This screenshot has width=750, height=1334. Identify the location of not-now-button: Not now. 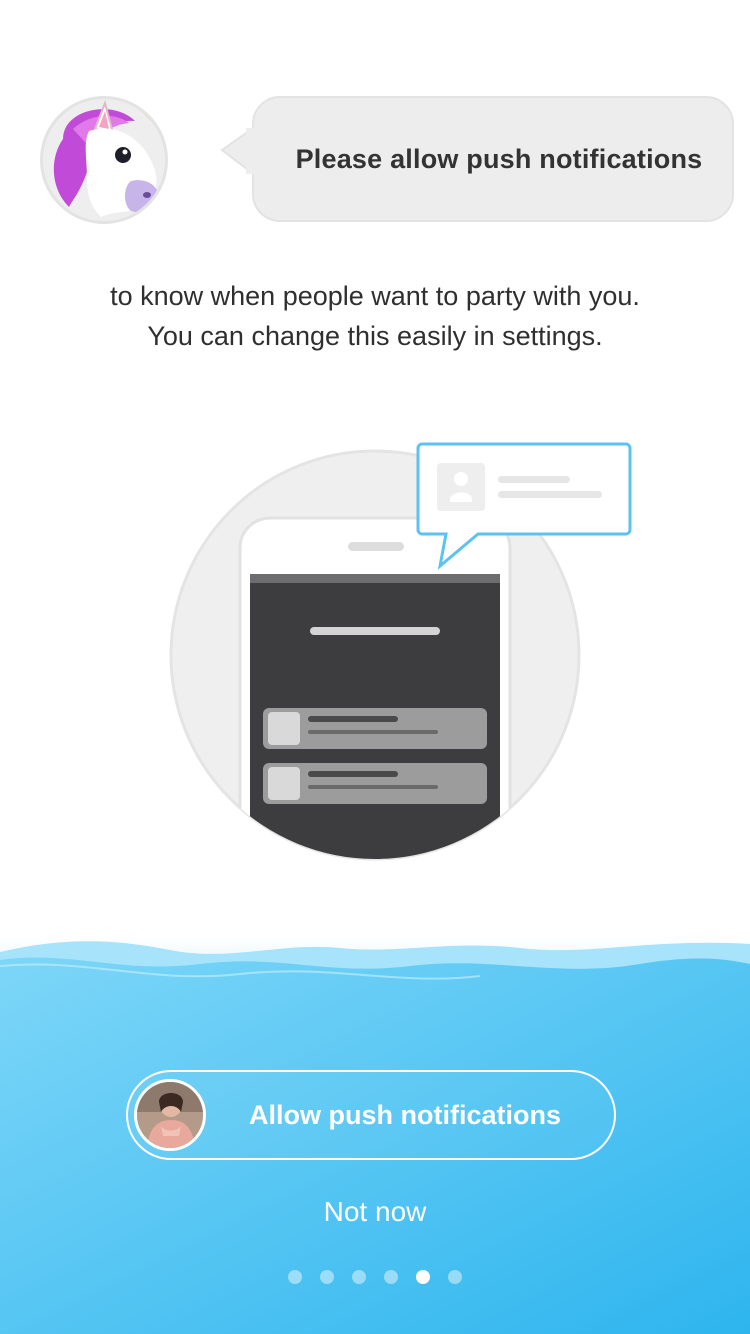
(375, 1212).